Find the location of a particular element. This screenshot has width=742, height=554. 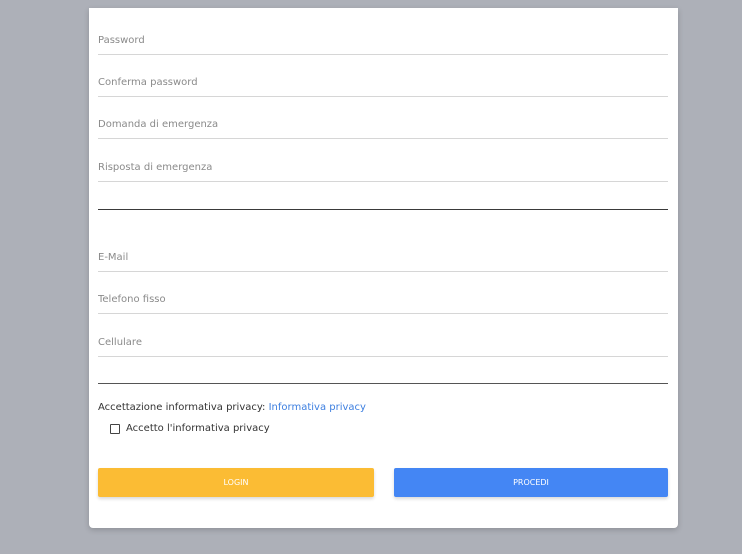

accept-privacy-checkbox is located at coordinates (115, 428).